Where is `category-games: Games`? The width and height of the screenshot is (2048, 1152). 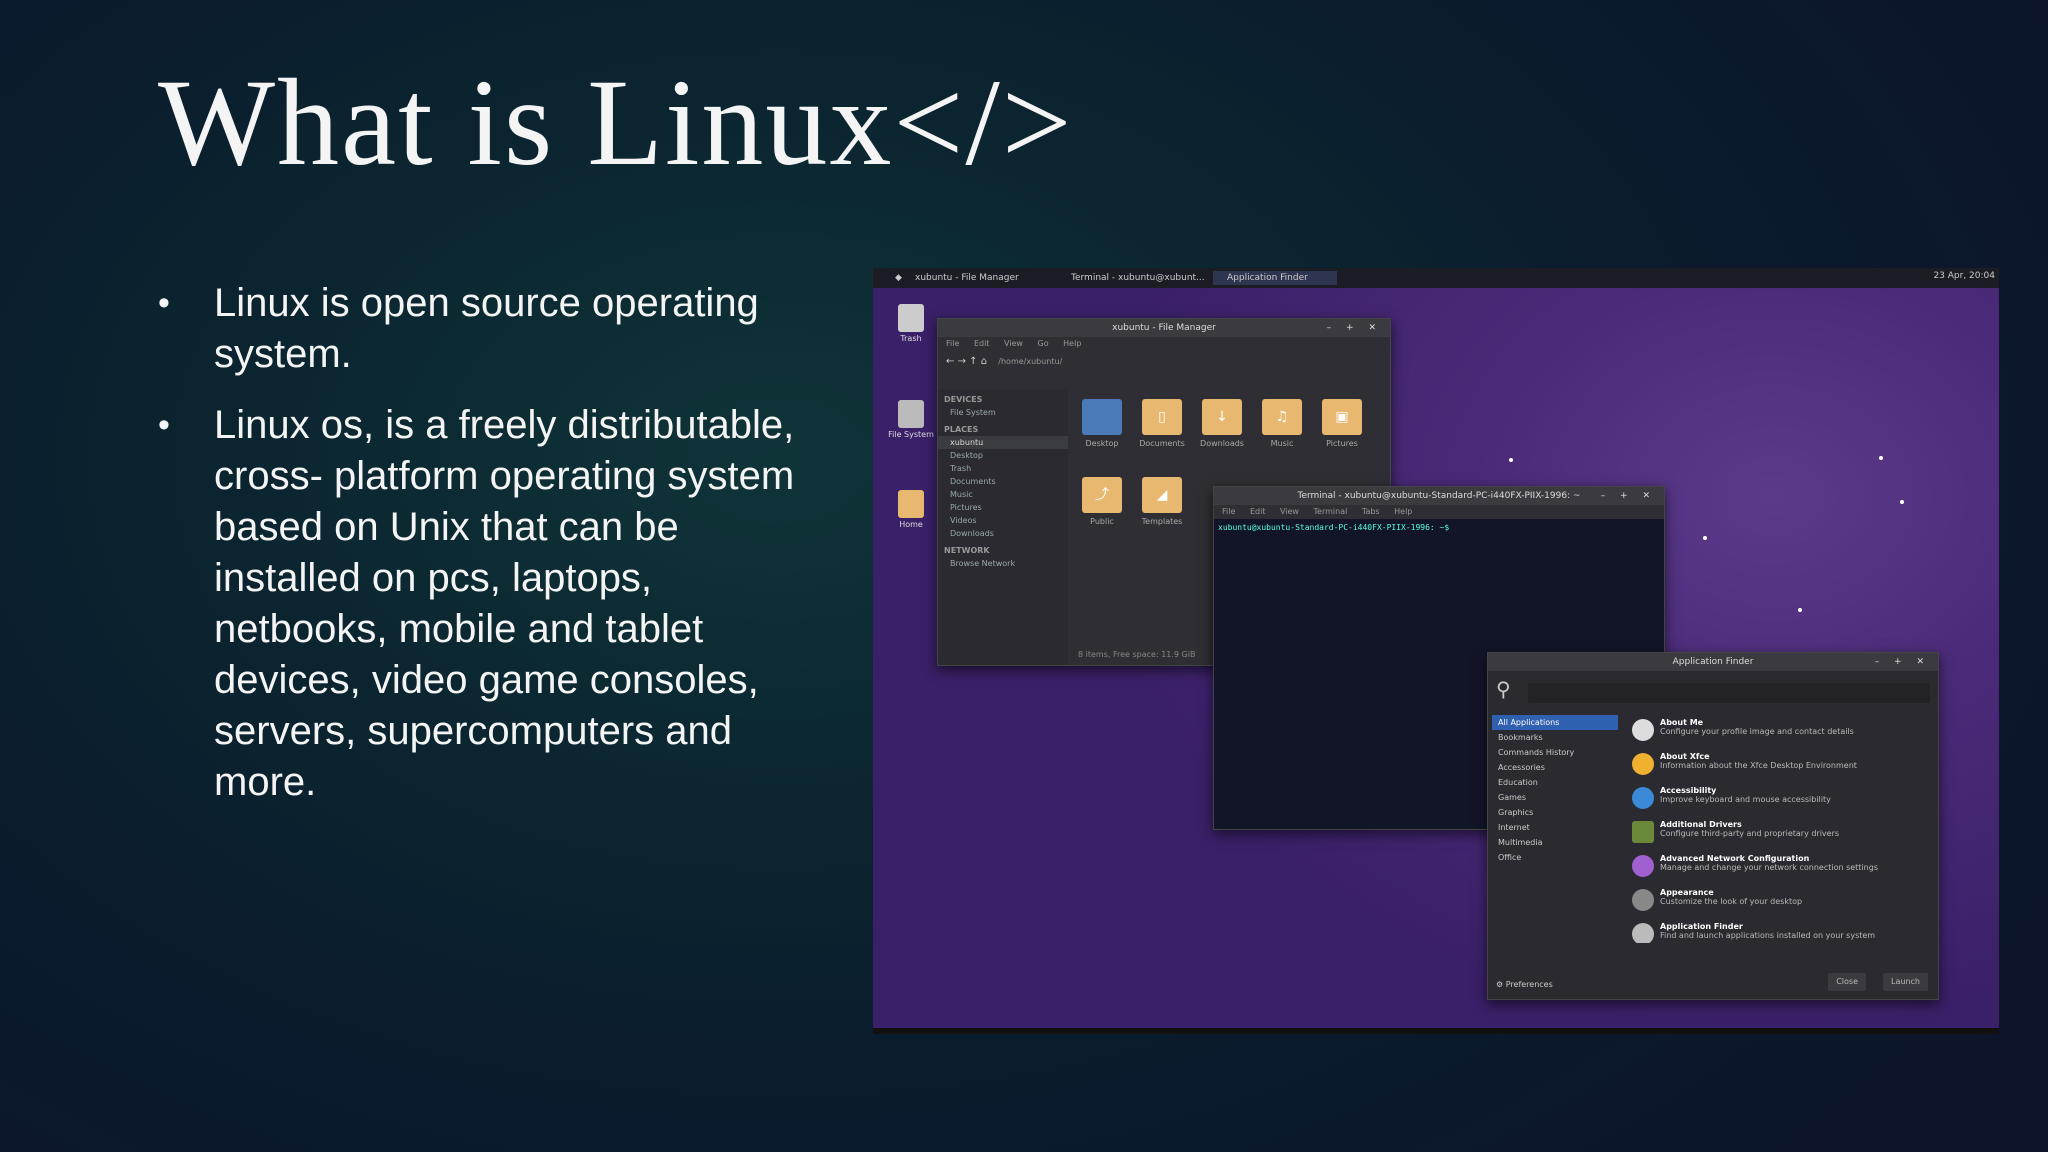 category-games: Games is located at coordinates (1555, 797).